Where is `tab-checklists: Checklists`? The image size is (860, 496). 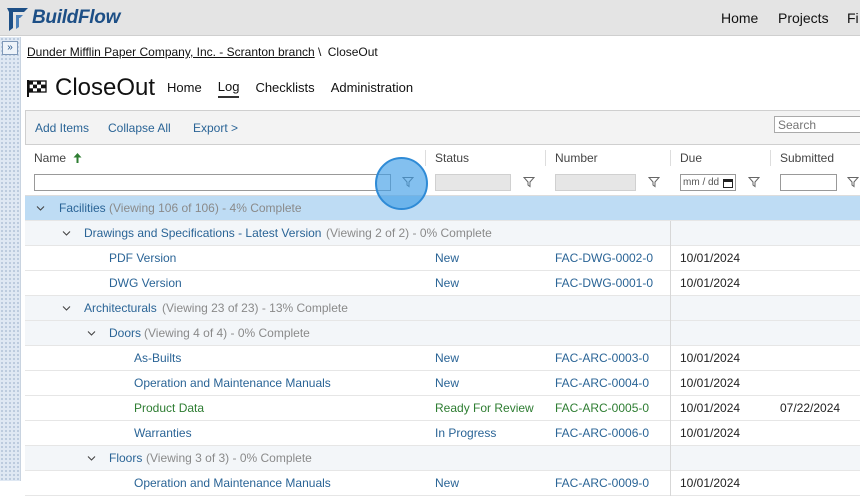
tab-checklists: Checklists is located at coordinates (284, 88).